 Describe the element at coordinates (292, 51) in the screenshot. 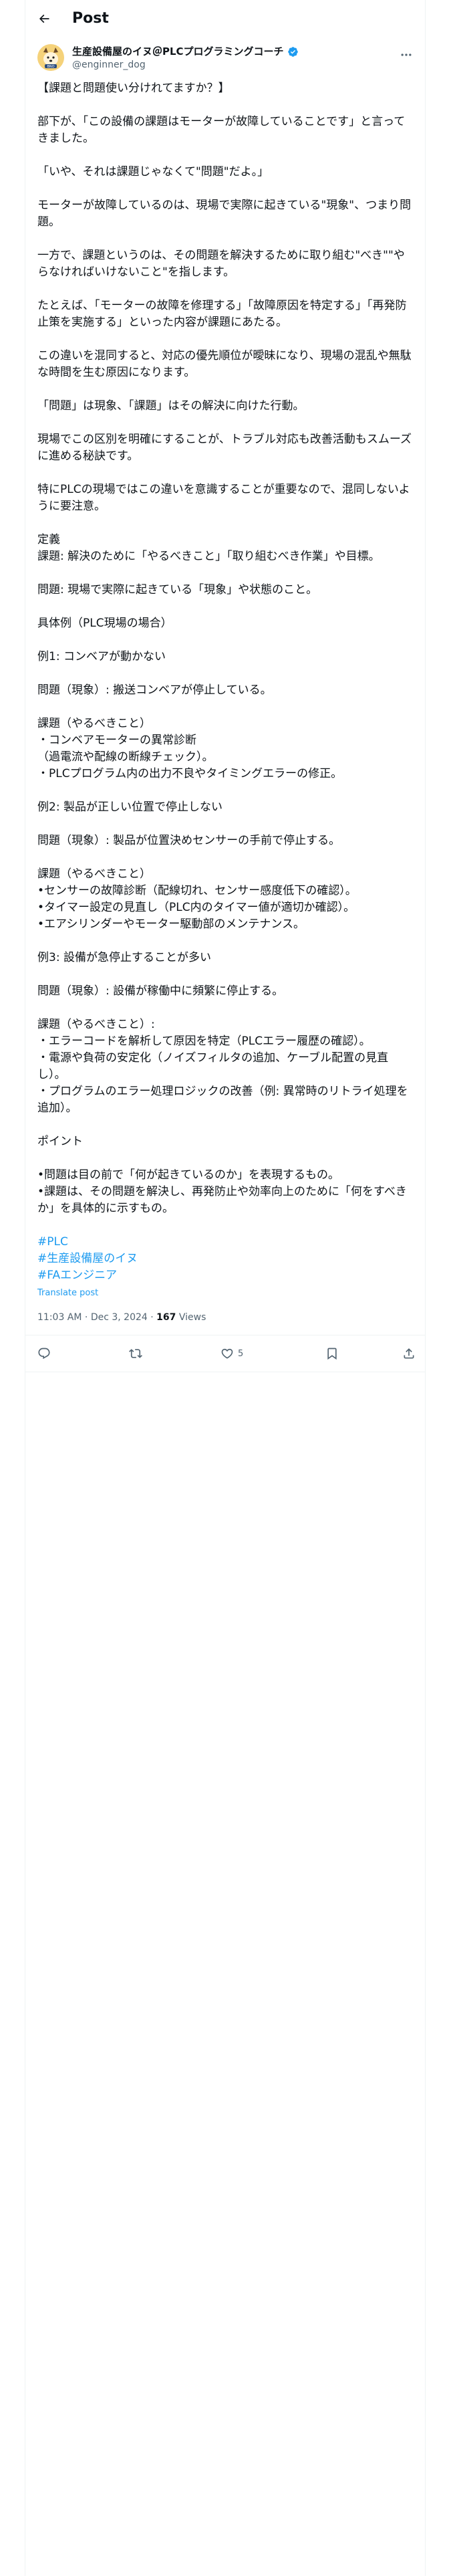

I see `verified-badge-icon` at that location.